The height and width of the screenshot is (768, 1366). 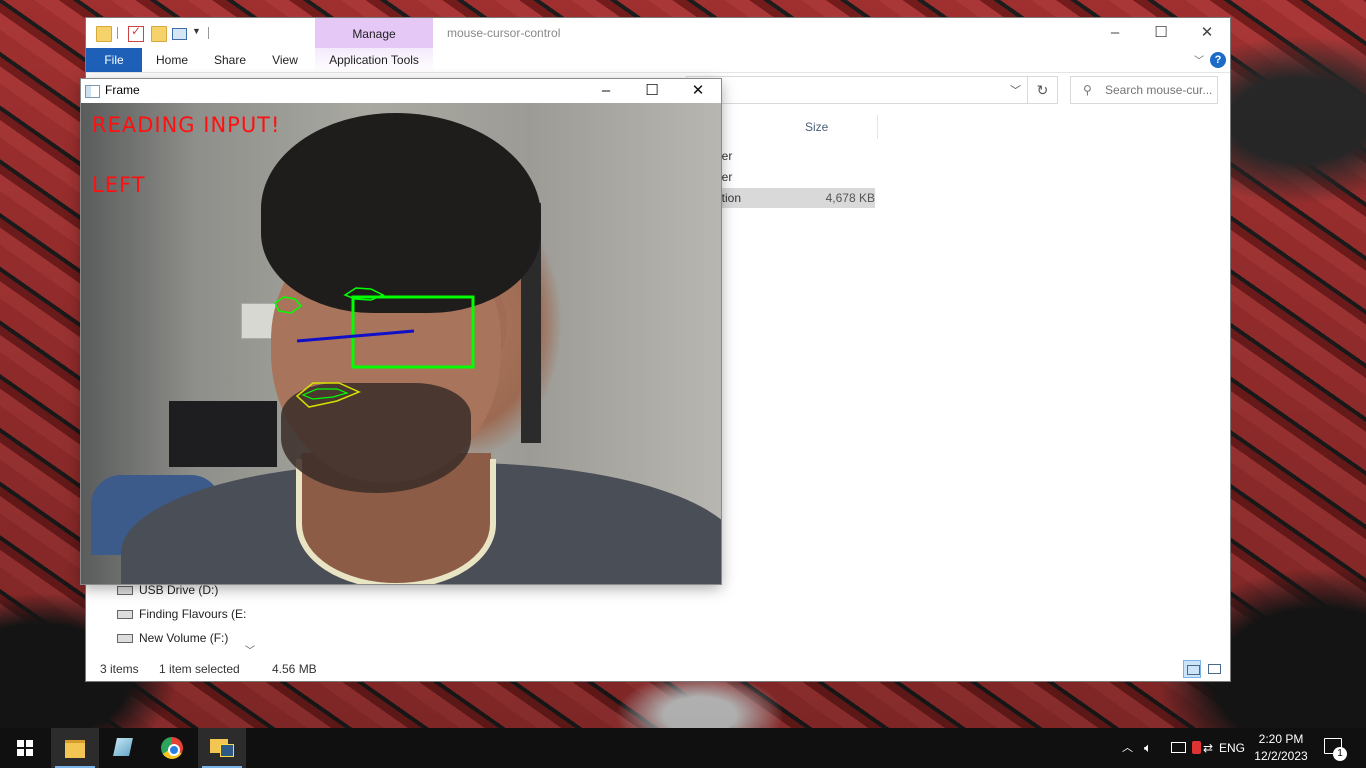 I want to click on tab-file: File, so click(x=114, y=60).